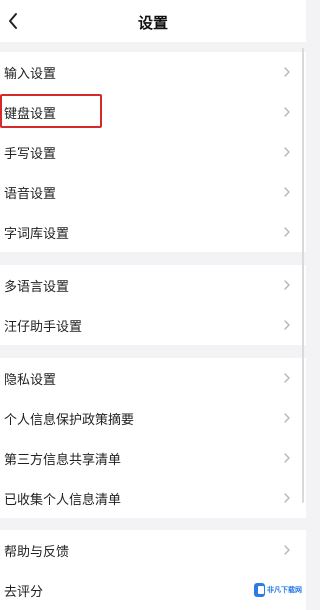  What do you see at coordinates (37, 552) in the screenshot?
I see `settings-item-label: 帮助与反馈` at bounding box center [37, 552].